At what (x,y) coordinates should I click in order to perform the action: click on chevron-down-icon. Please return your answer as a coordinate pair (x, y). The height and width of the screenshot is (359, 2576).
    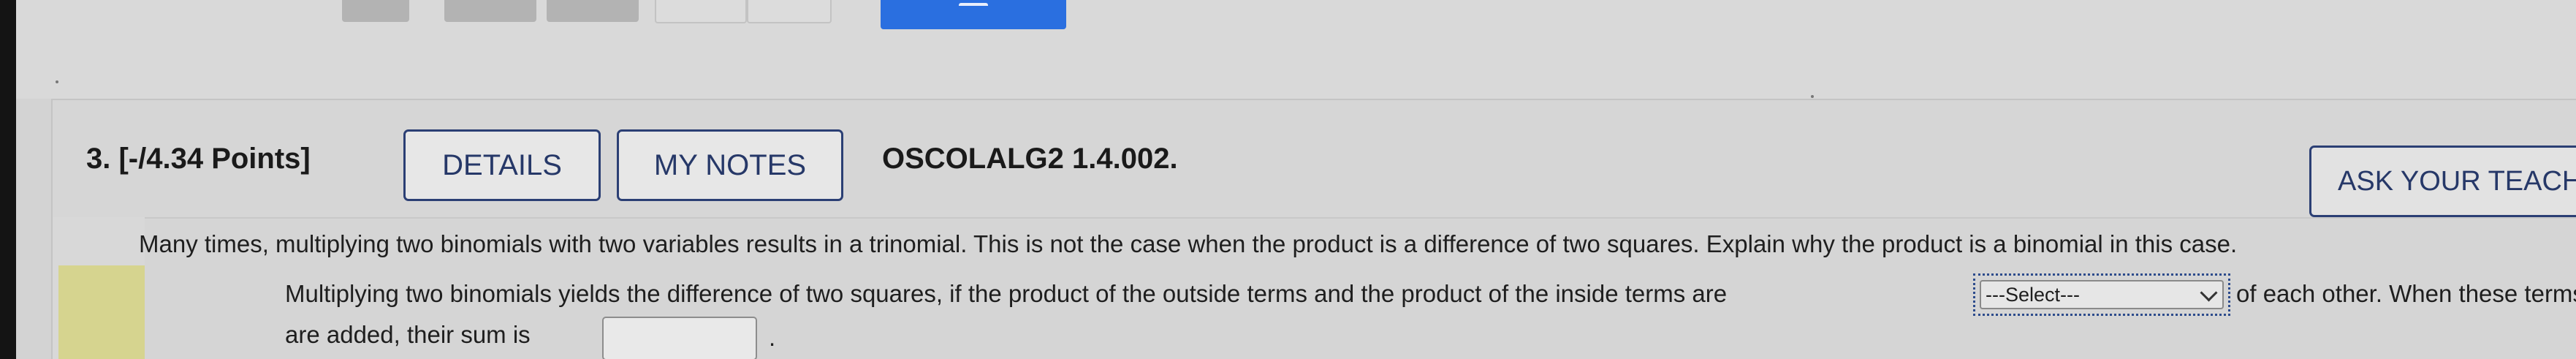
    Looking at the image, I should click on (2209, 293).